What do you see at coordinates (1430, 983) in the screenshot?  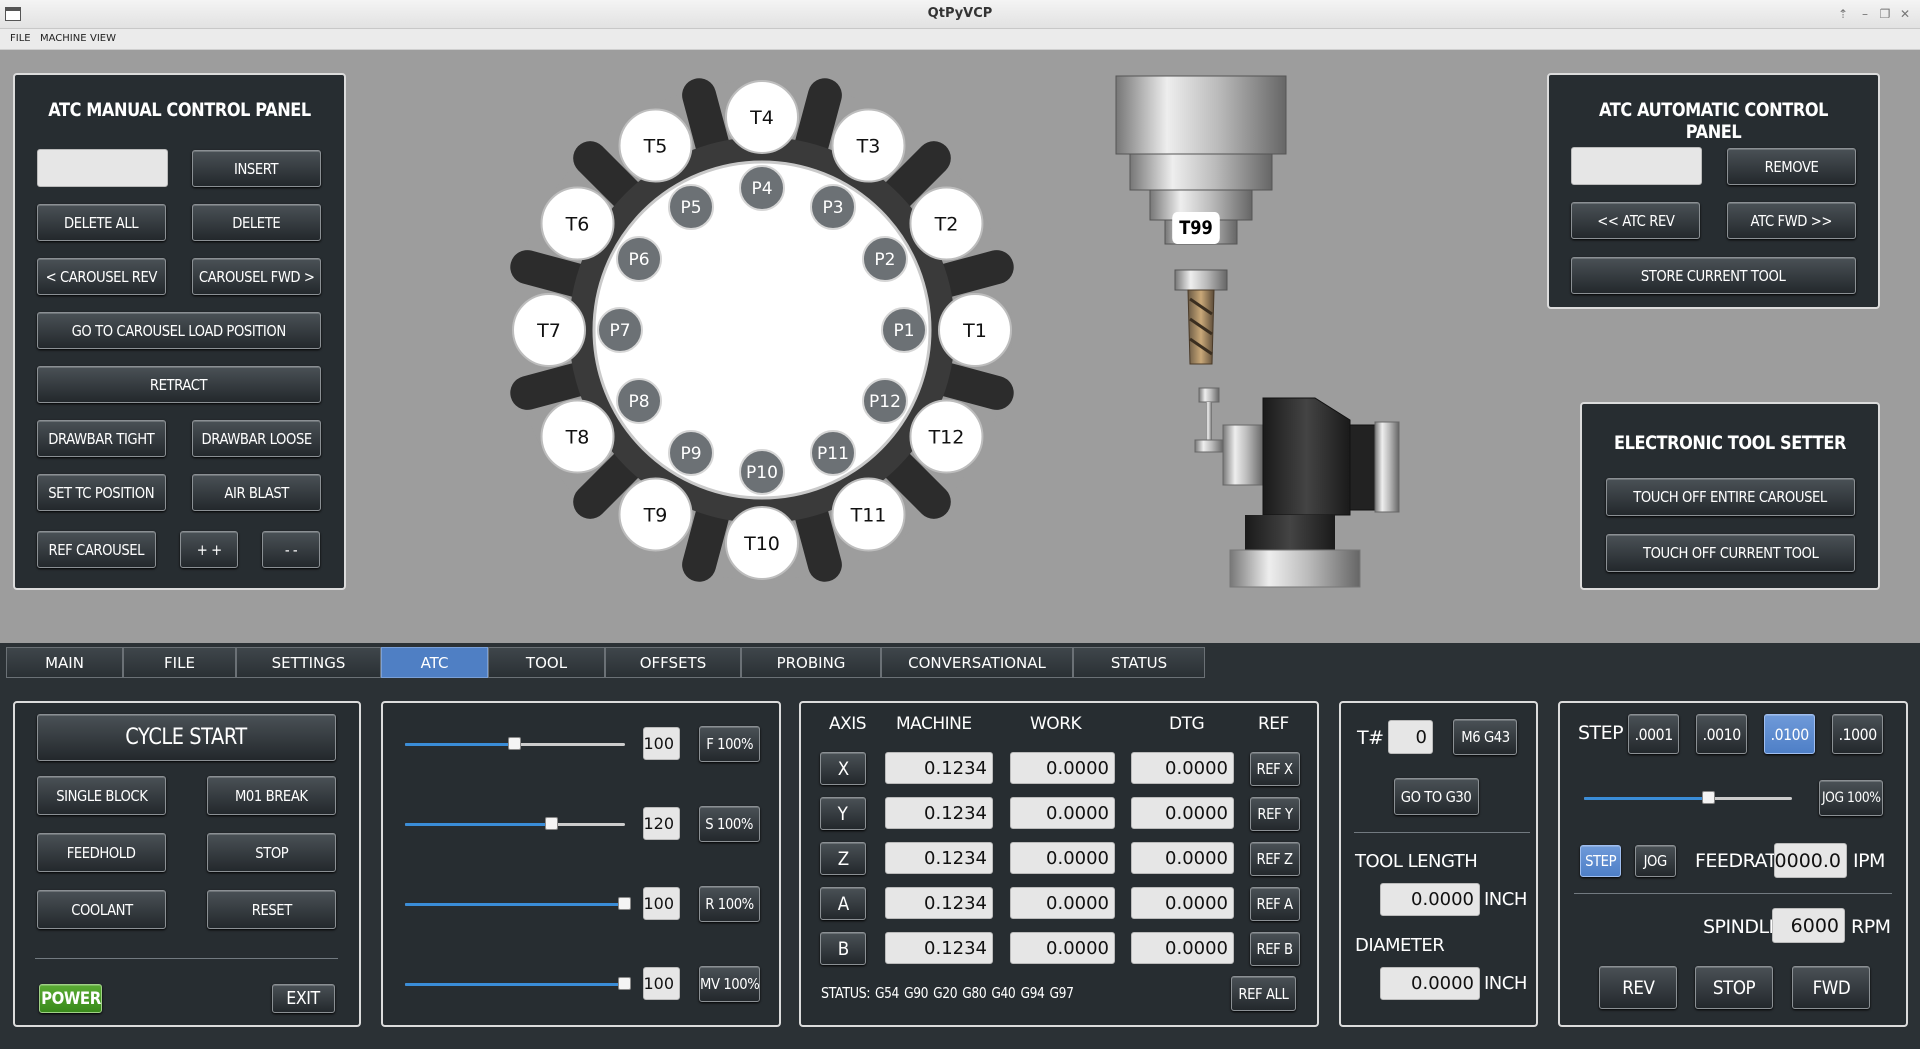 I see `diameter-field: 0.0000` at bounding box center [1430, 983].